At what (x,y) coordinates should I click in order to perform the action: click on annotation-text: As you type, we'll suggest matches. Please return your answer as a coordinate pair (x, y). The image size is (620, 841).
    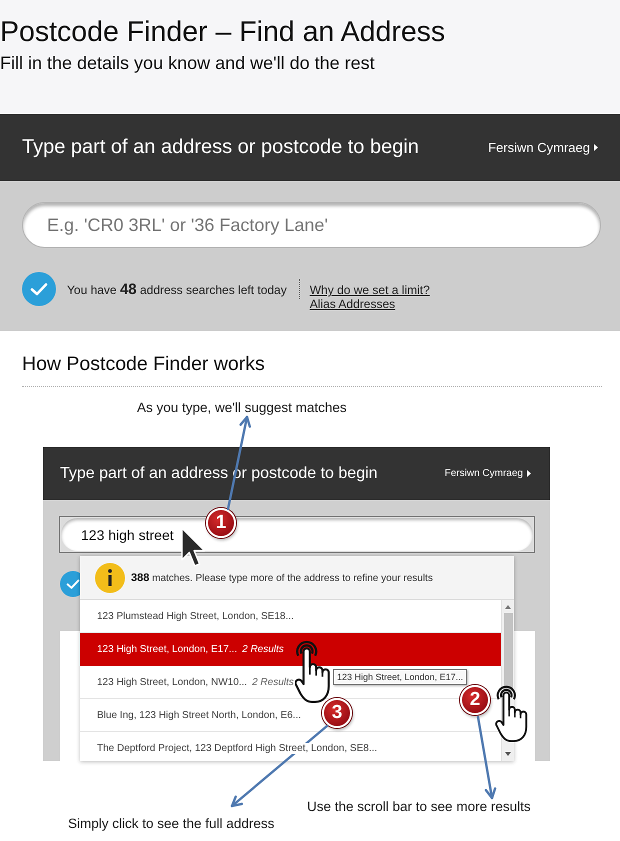
    Looking at the image, I should click on (242, 408).